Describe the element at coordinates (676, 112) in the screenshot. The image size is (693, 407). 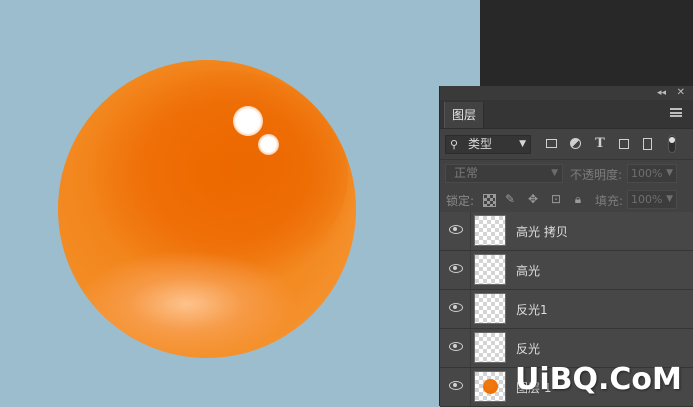
I see `panel-menu-icon` at that location.